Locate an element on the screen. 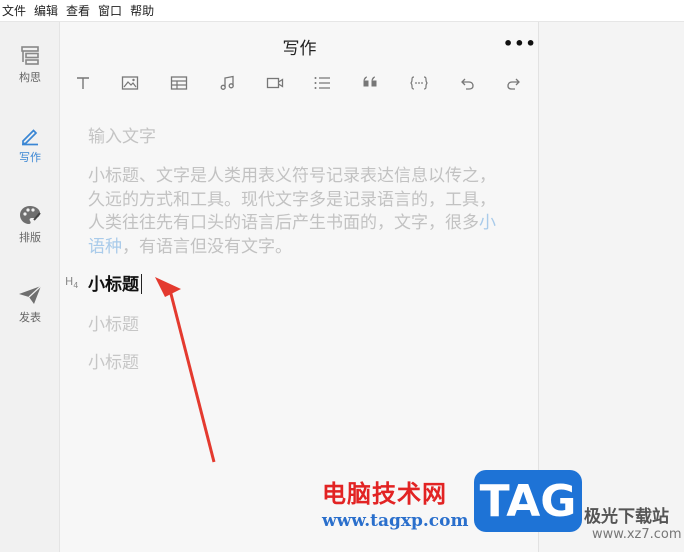 The height and width of the screenshot is (552, 684). watermark-site: 极光下载站 is located at coordinates (626, 517).